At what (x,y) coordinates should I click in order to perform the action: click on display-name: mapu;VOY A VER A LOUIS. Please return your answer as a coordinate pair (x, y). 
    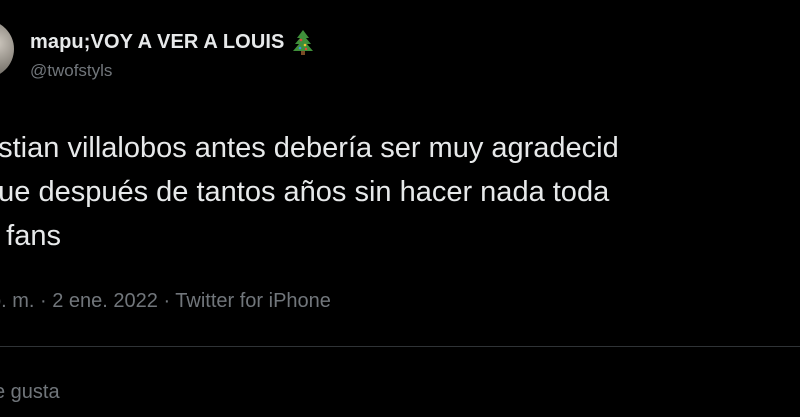
    Looking at the image, I should click on (157, 42).